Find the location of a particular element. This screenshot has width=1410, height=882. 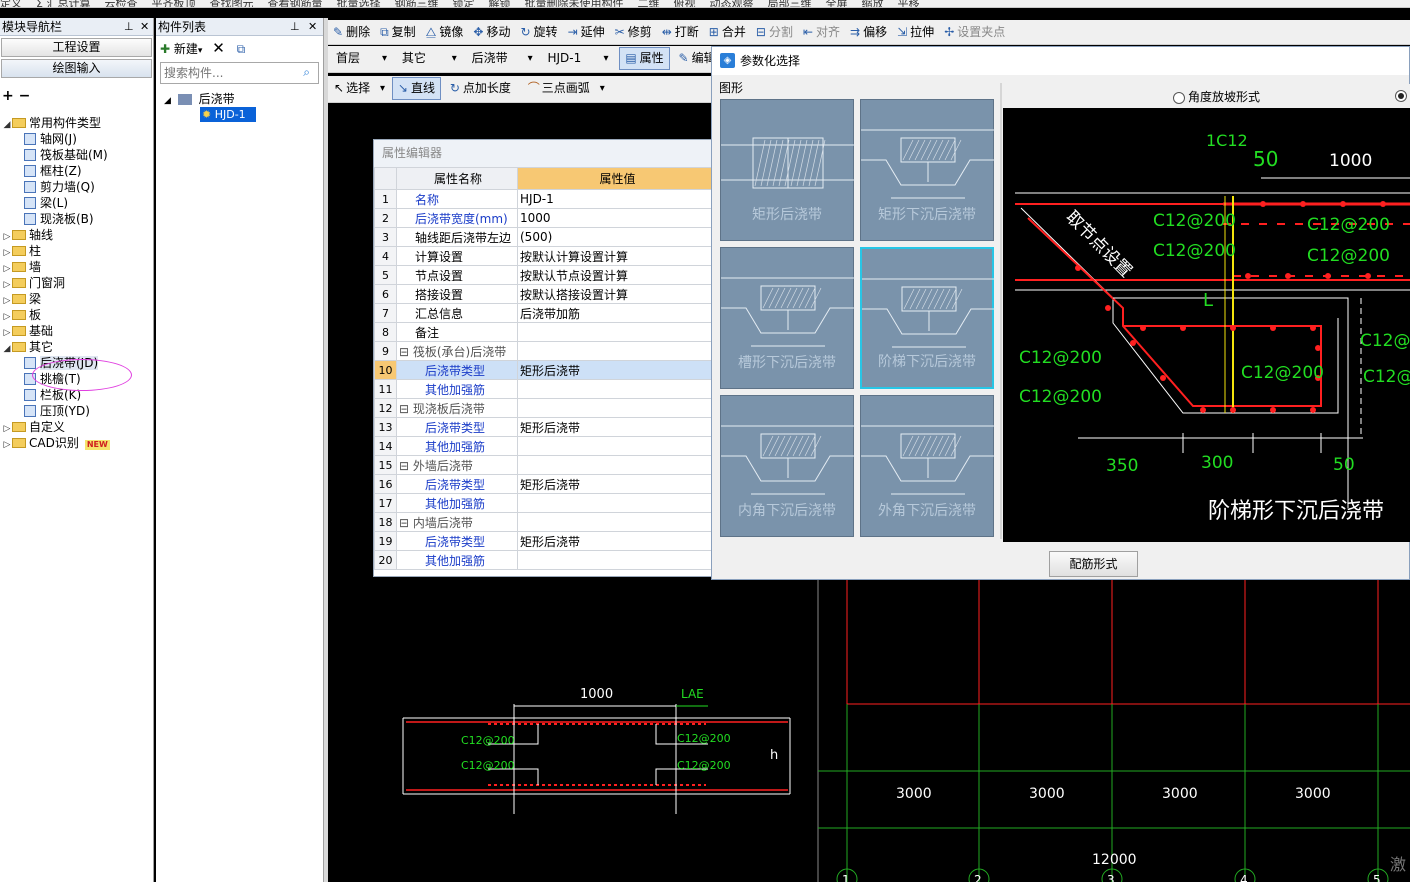

other-form-radio is located at coordinates (1402, 95).